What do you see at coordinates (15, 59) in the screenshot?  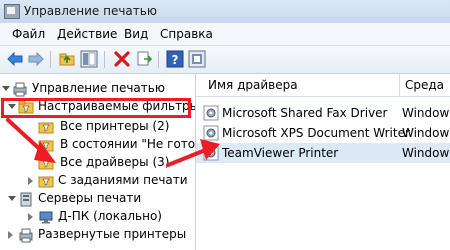 I see `back-icon` at bounding box center [15, 59].